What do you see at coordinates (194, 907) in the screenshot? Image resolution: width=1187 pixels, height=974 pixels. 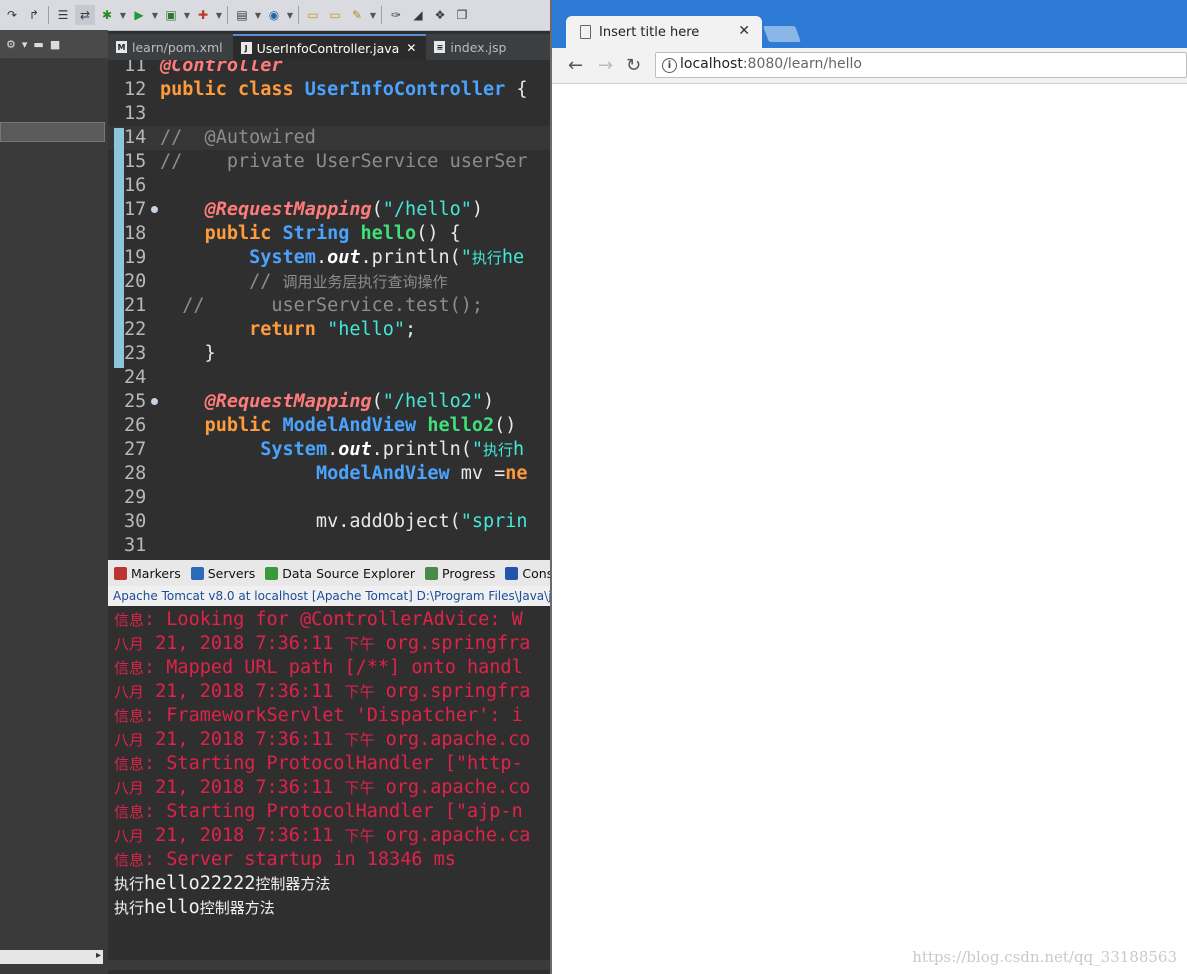 I see `console-line: 执行hello控制器方法` at bounding box center [194, 907].